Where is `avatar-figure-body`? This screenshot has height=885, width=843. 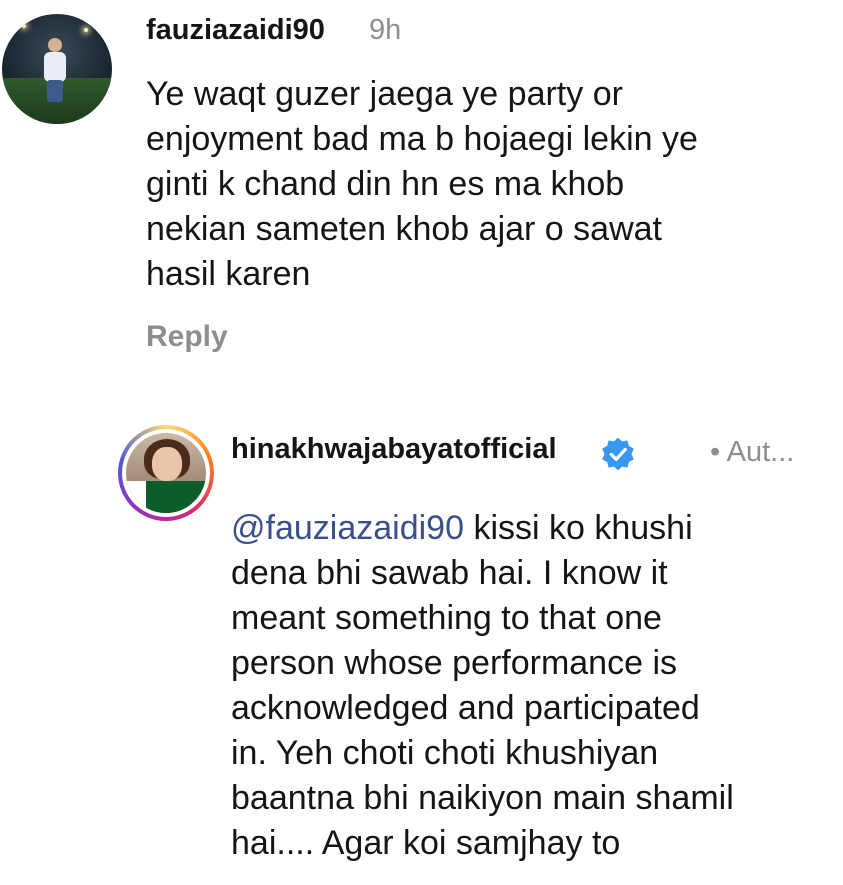
avatar-figure-body is located at coordinates (55, 67).